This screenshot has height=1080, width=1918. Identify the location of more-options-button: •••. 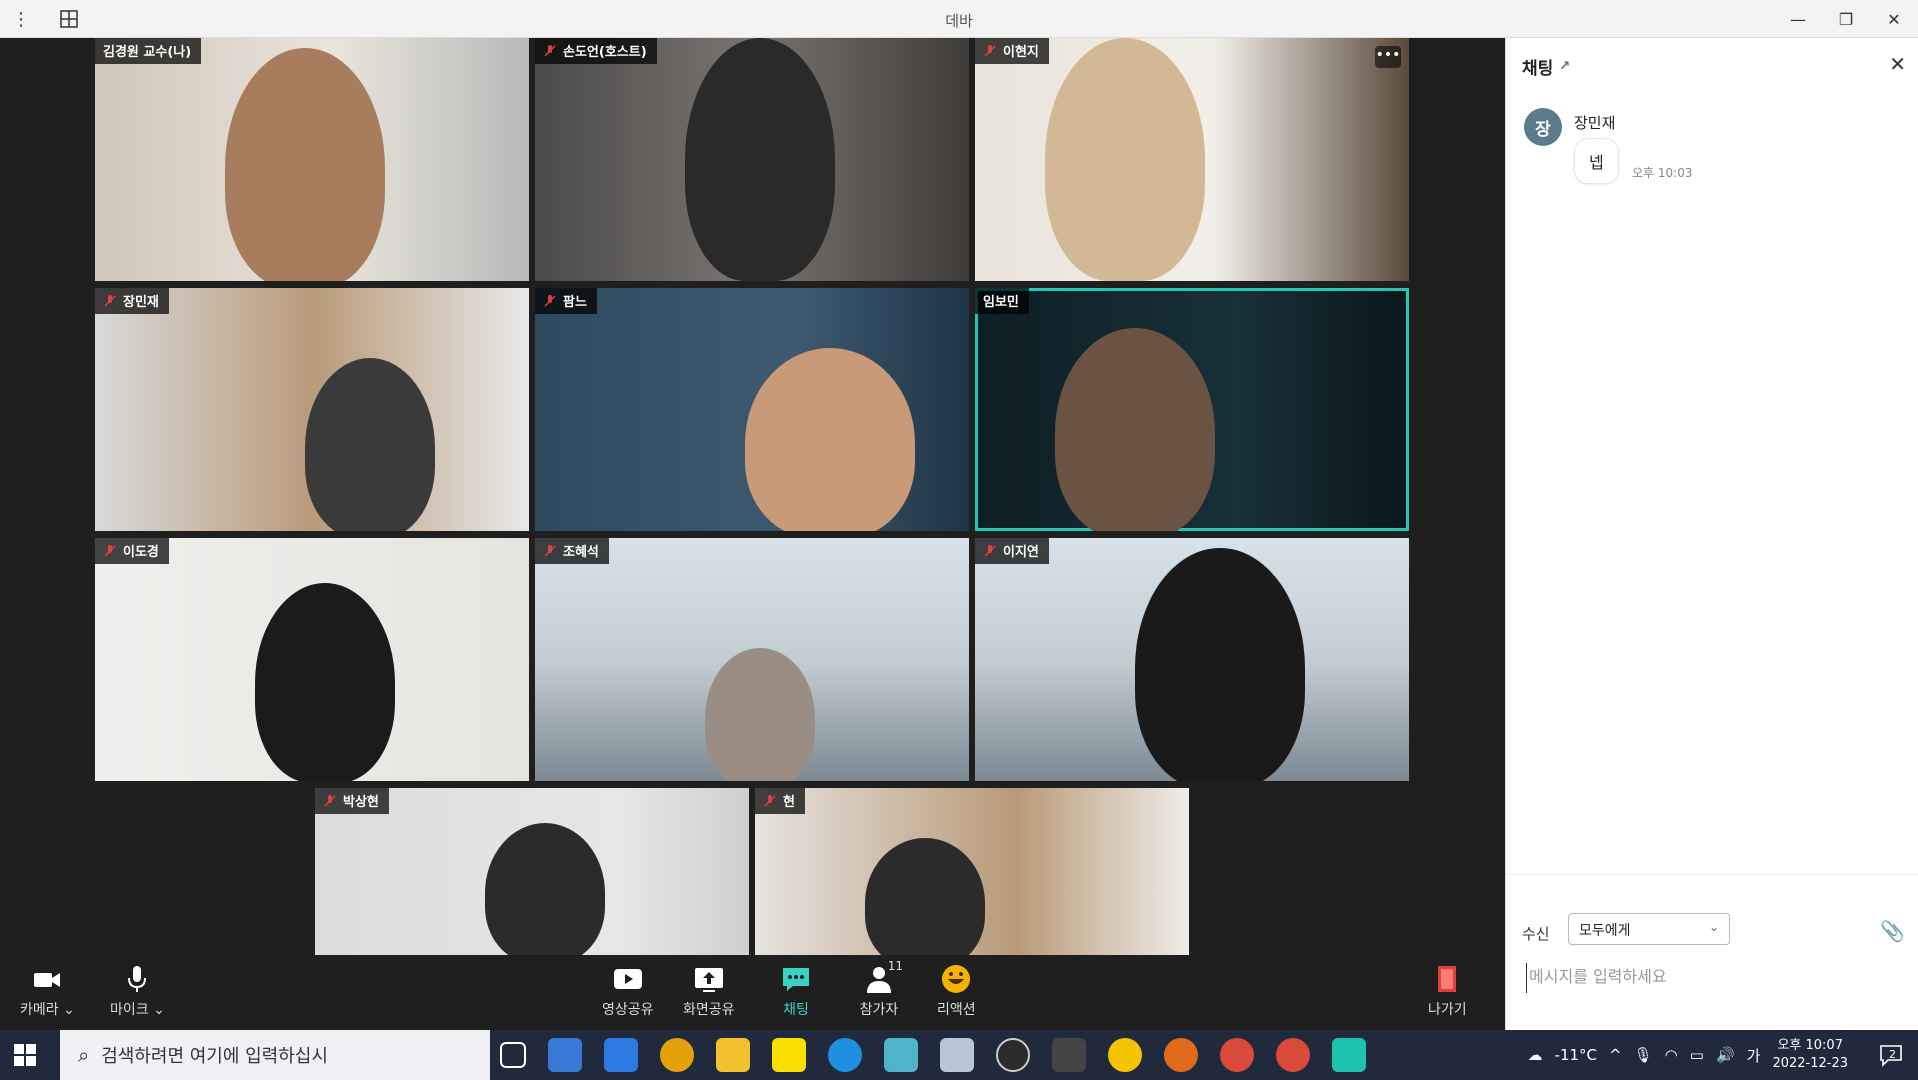
(1388, 57).